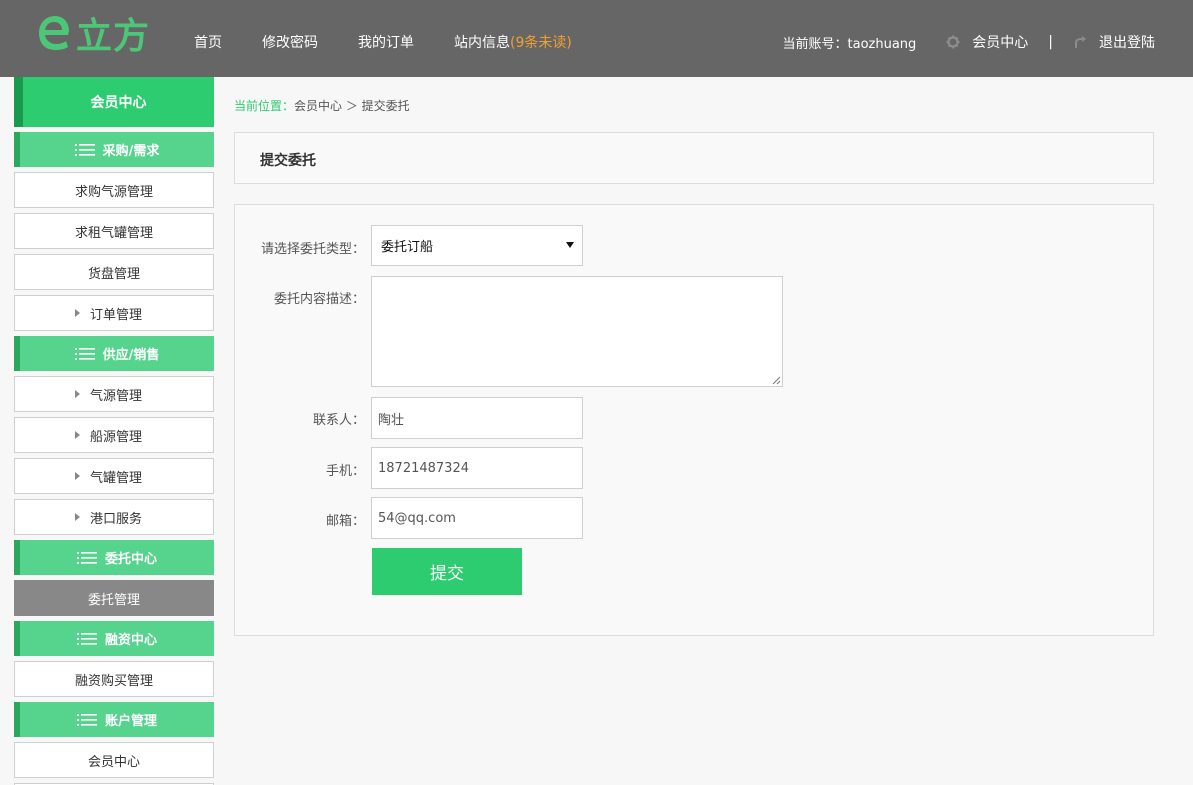 This screenshot has height=785, width=1193. What do you see at coordinates (345, 471) in the screenshot?
I see `phone-label: 手机：` at bounding box center [345, 471].